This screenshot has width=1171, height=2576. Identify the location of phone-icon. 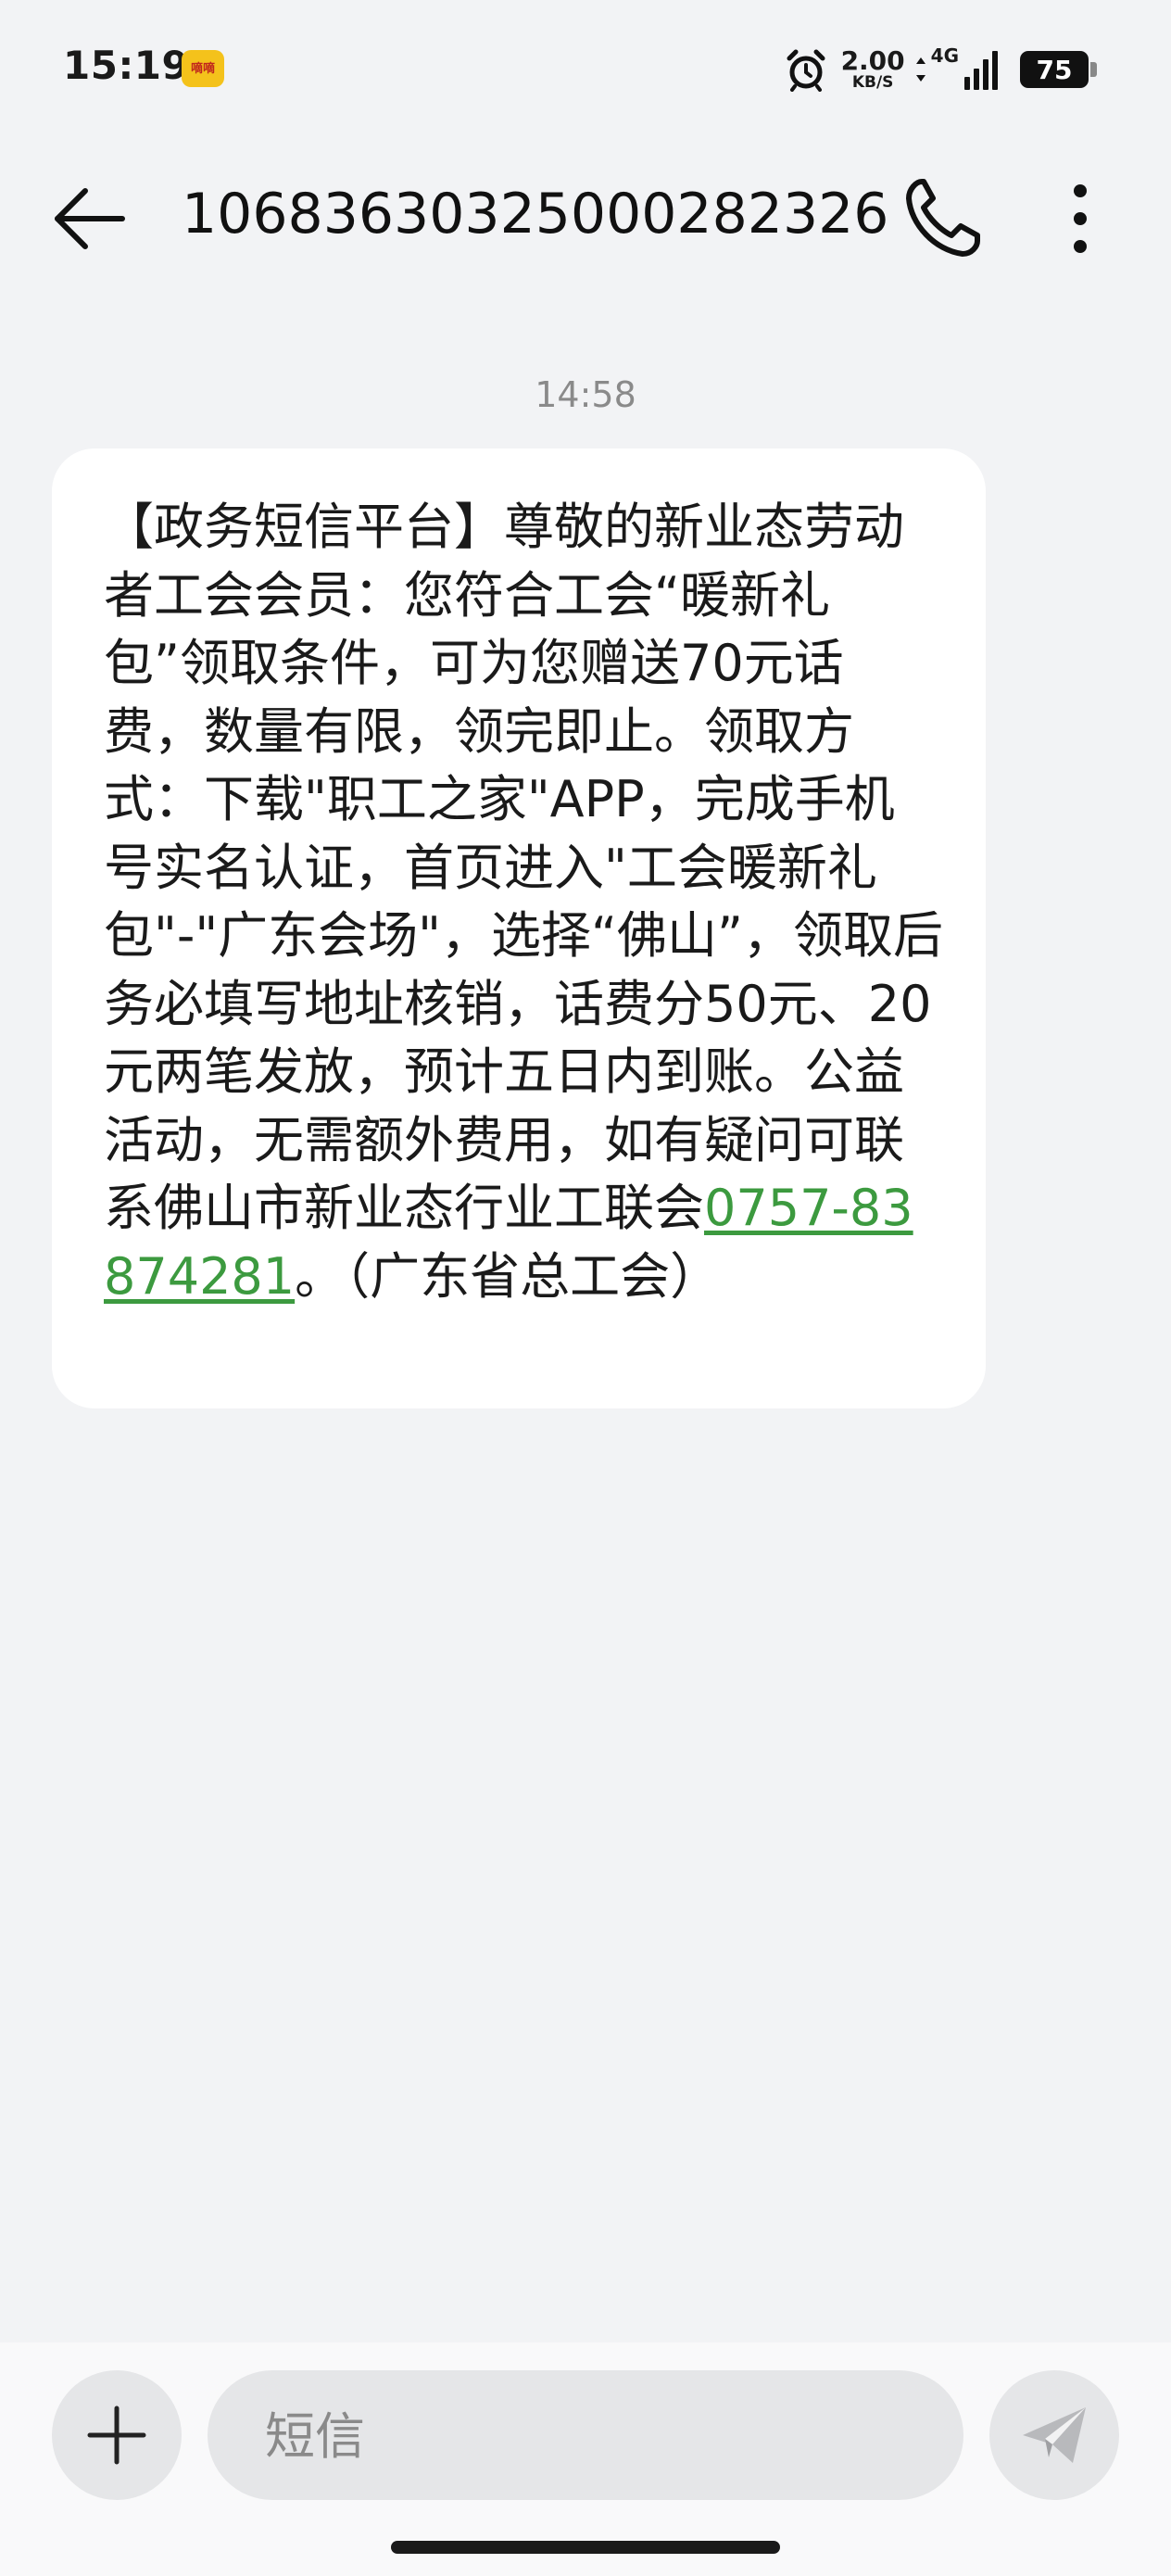
(942, 218).